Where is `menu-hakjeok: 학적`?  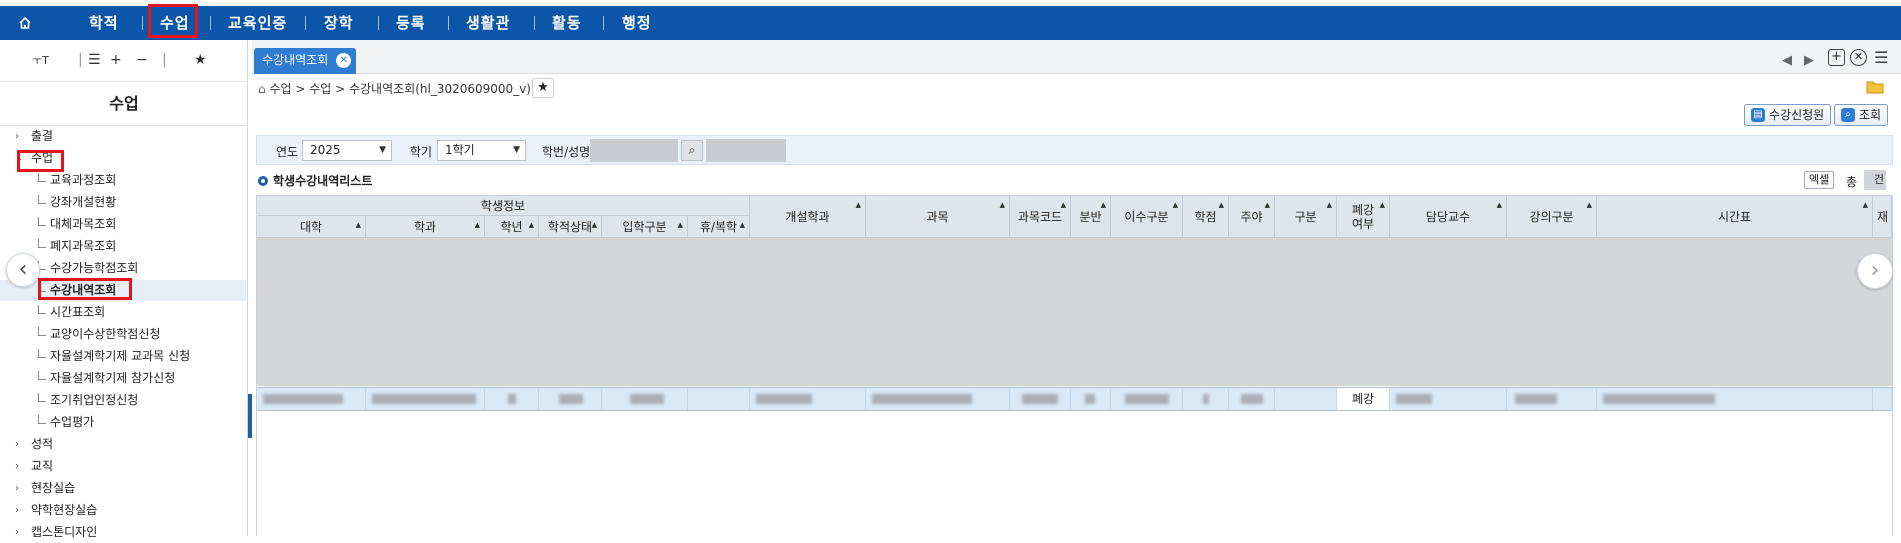
menu-hakjeok: 학적 is located at coordinates (104, 23).